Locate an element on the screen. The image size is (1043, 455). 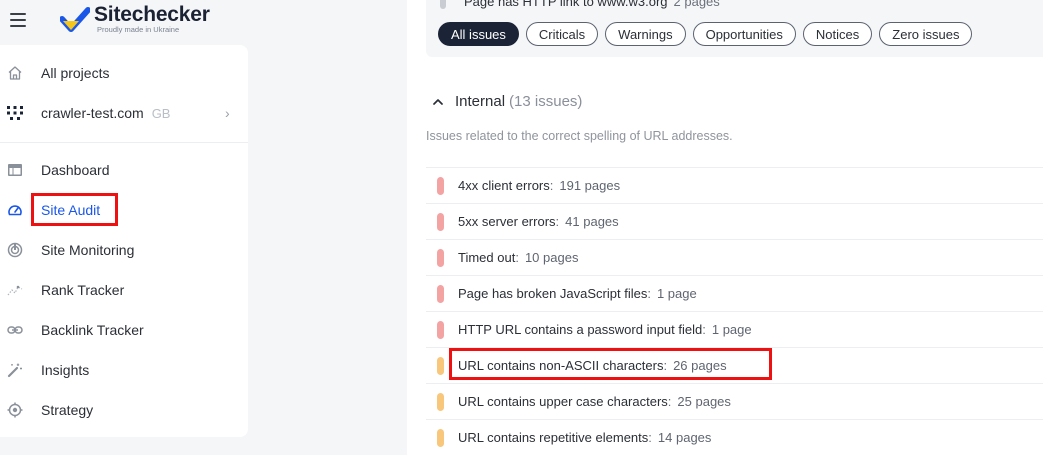
issue-count: 191 pages is located at coordinates (590, 185).